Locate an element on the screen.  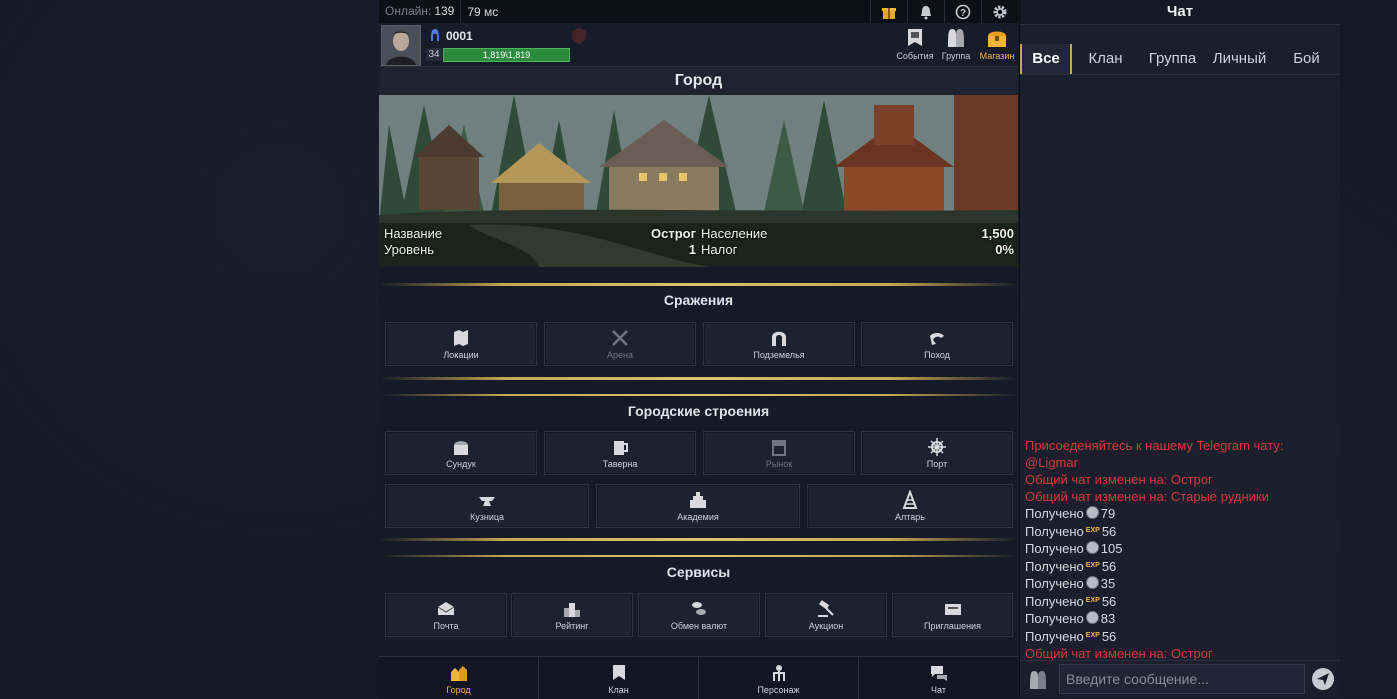
altar-button: Алтарь is located at coordinates (910, 506).